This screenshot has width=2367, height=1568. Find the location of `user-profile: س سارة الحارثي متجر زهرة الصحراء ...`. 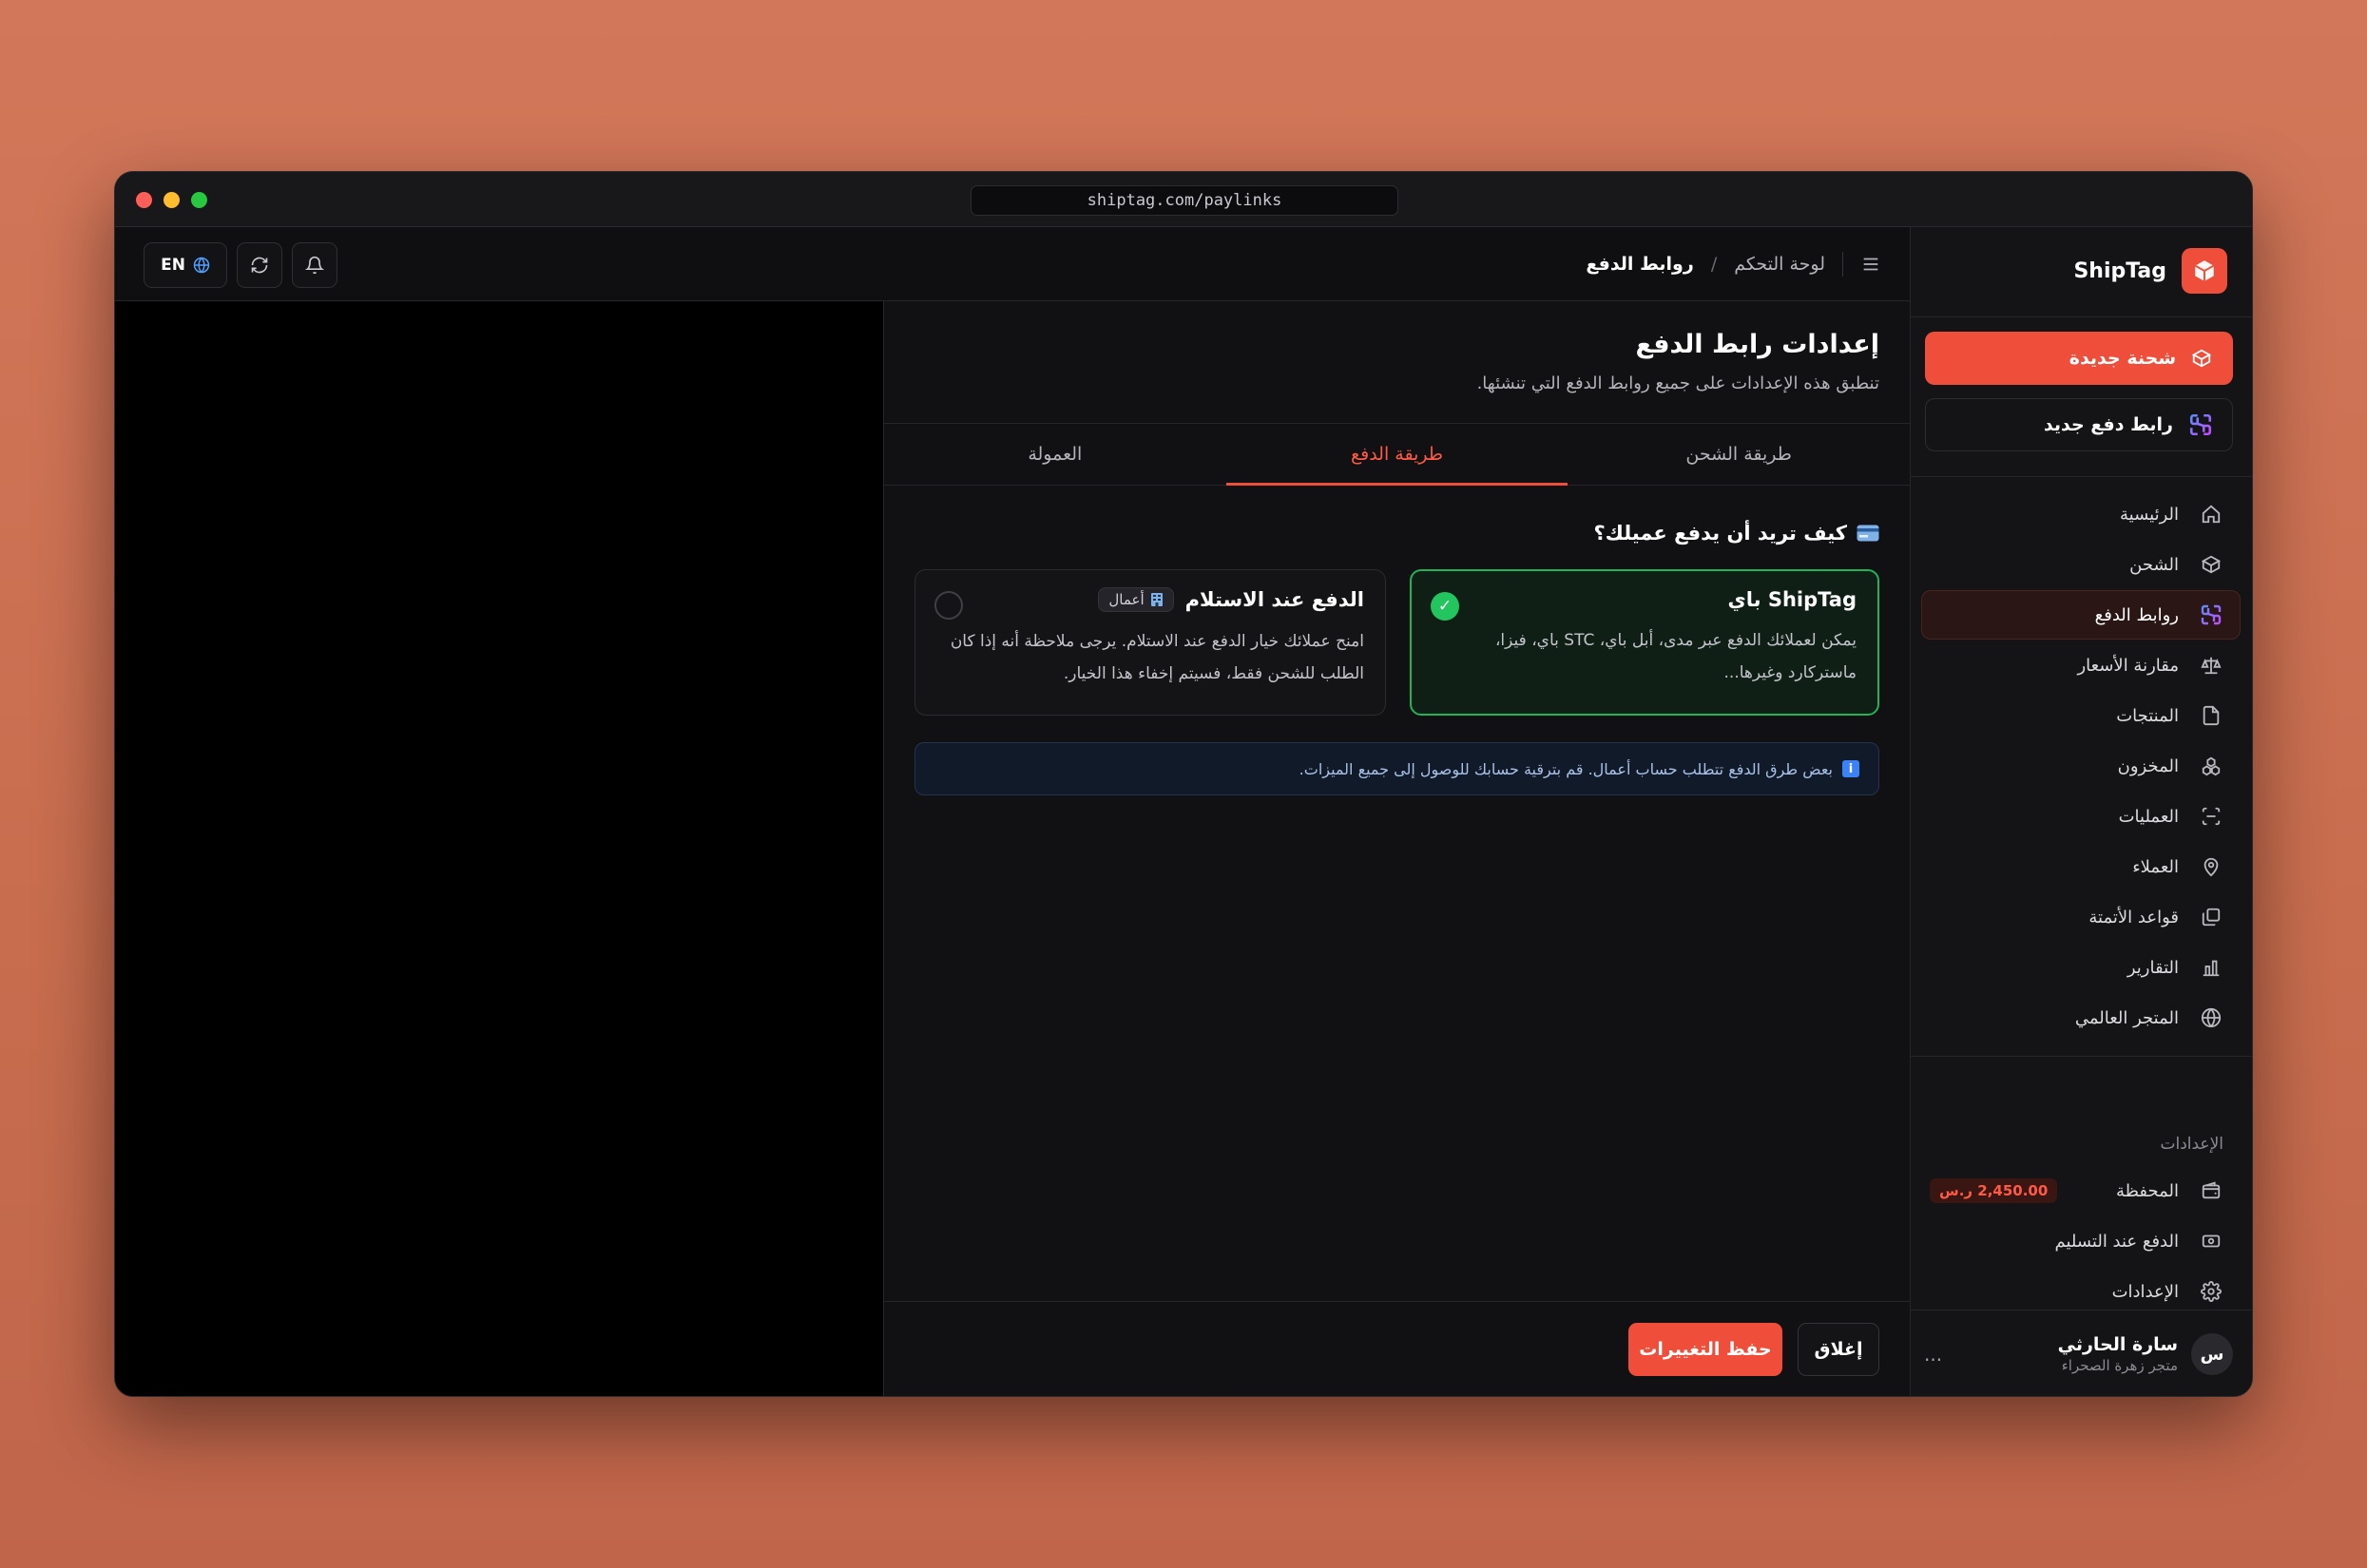

user-profile: س سارة الحارثي متجر زهرة الصحراء ... is located at coordinates (2078, 1355).